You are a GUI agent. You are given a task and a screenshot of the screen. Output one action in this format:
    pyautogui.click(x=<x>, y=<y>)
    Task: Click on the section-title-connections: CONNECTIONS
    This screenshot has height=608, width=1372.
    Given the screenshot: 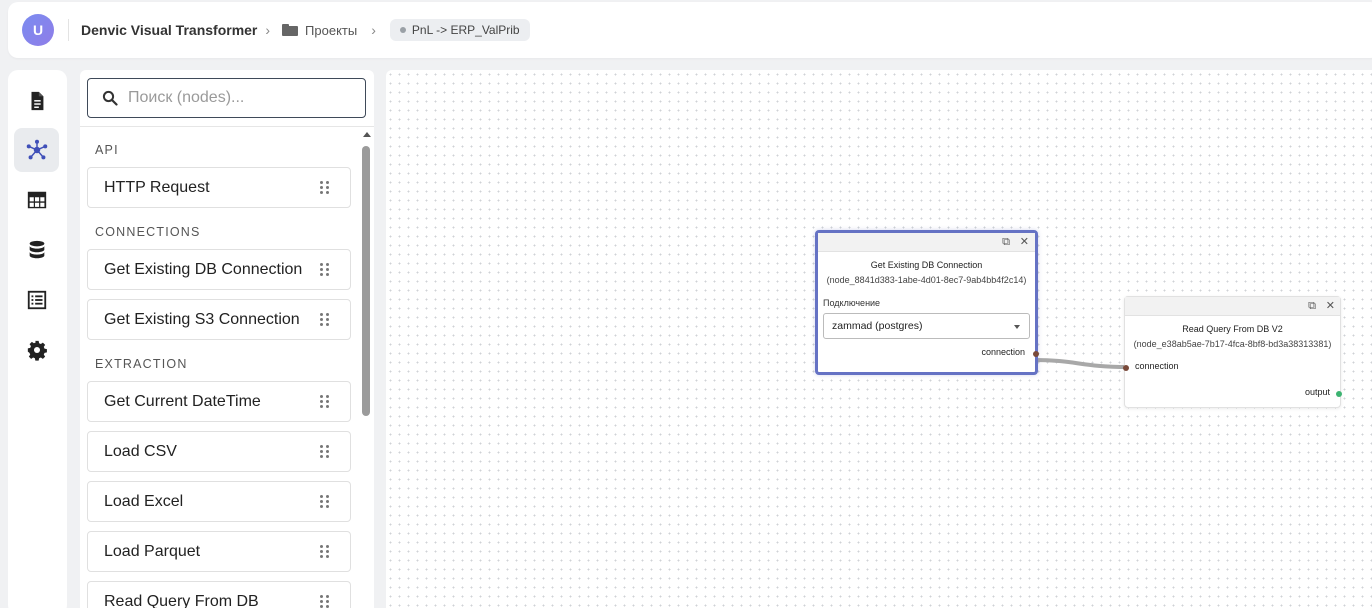 What is the action you would take?
    pyautogui.click(x=148, y=232)
    